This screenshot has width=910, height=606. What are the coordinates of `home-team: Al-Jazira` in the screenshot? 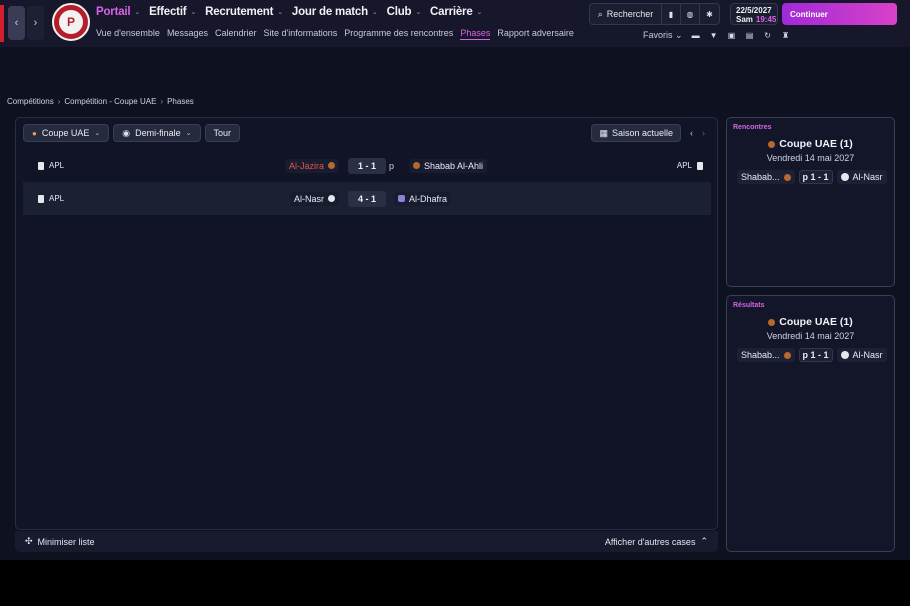 It's located at (311, 165).